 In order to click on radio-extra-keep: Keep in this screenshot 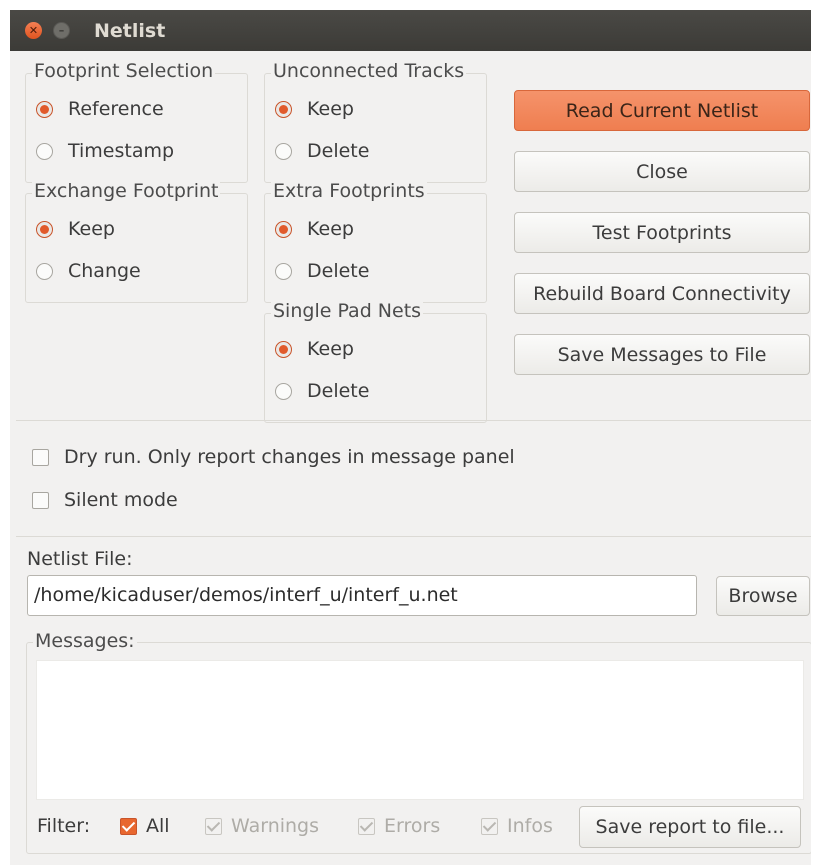, I will do `click(314, 229)`.